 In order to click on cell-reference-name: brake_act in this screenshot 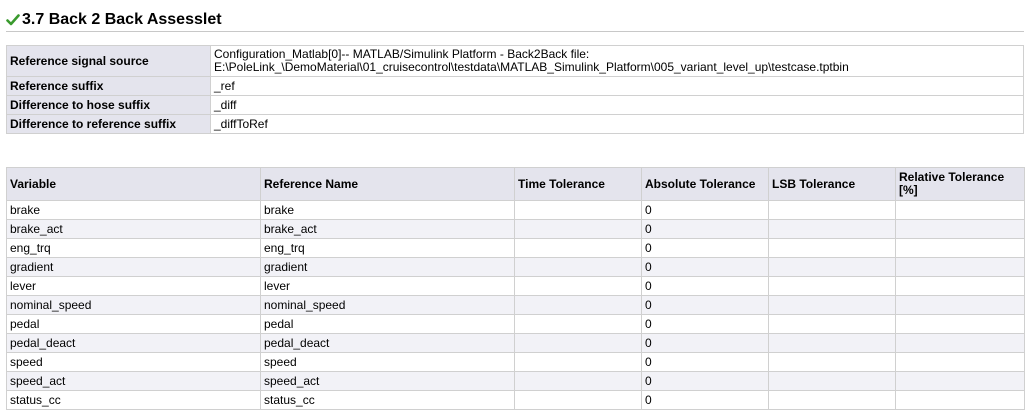, I will do `click(387, 229)`.